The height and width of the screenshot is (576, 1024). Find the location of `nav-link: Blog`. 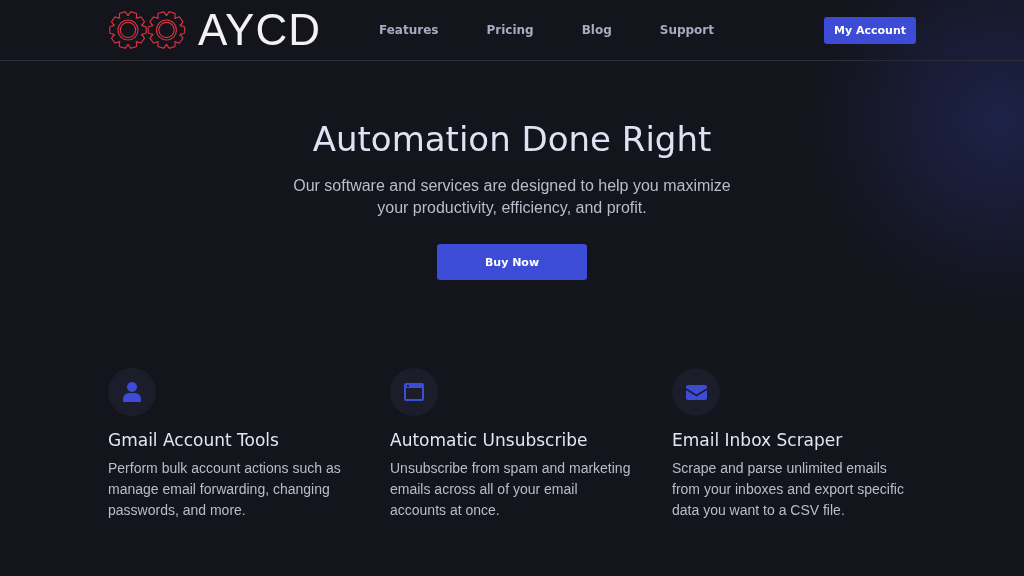

nav-link: Blog is located at coordinates (596, 30).